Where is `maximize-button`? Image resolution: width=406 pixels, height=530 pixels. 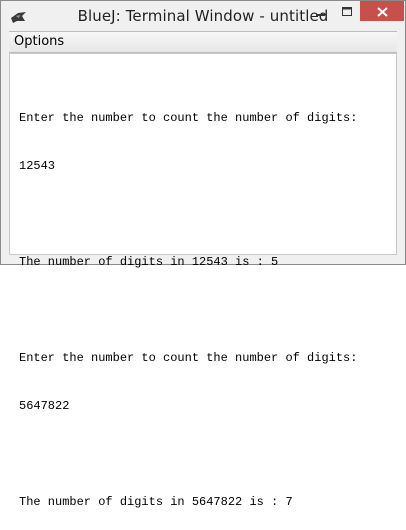 maximize-button is located at coordinates (347, 11).